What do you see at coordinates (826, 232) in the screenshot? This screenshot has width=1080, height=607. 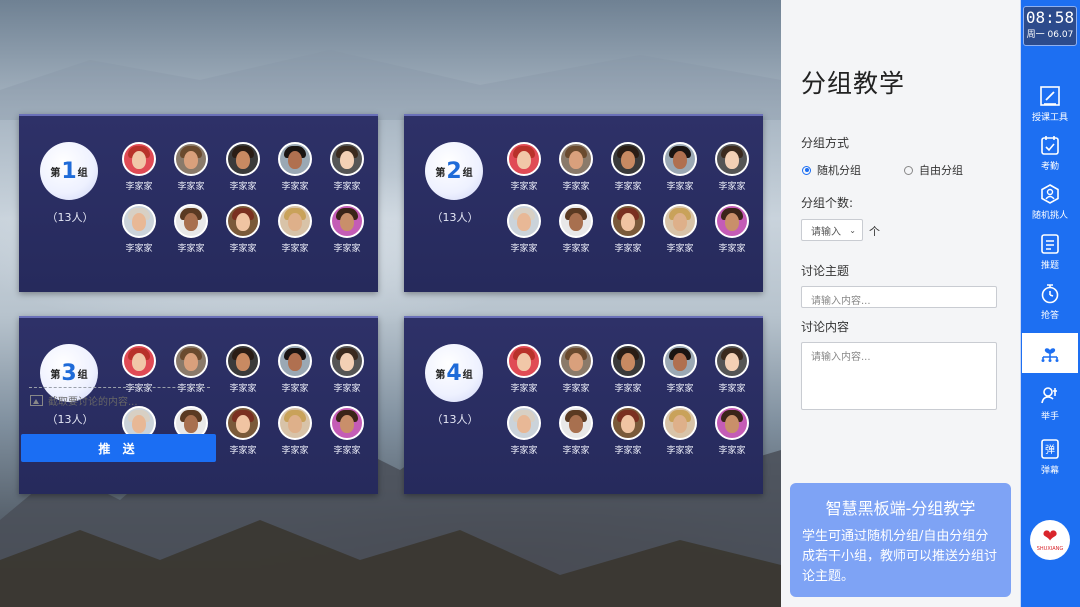 I see `select-placeholder: 请输入` at bounding box center [826, 232].